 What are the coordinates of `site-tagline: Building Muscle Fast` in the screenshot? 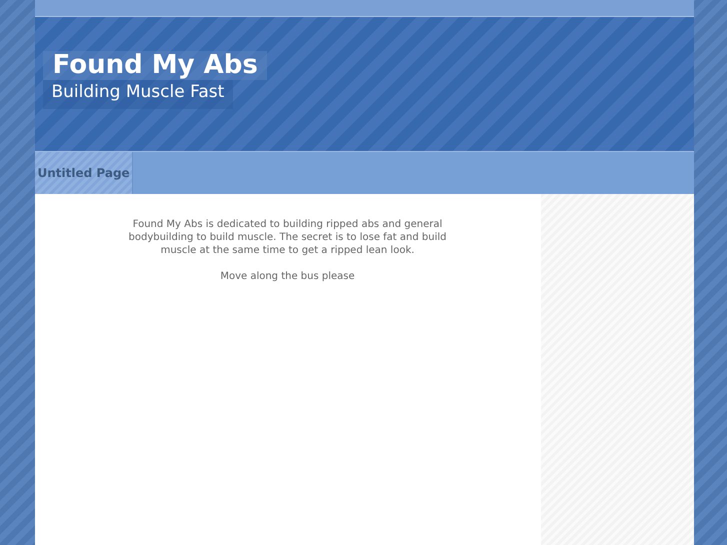 It's located at (138, 94).